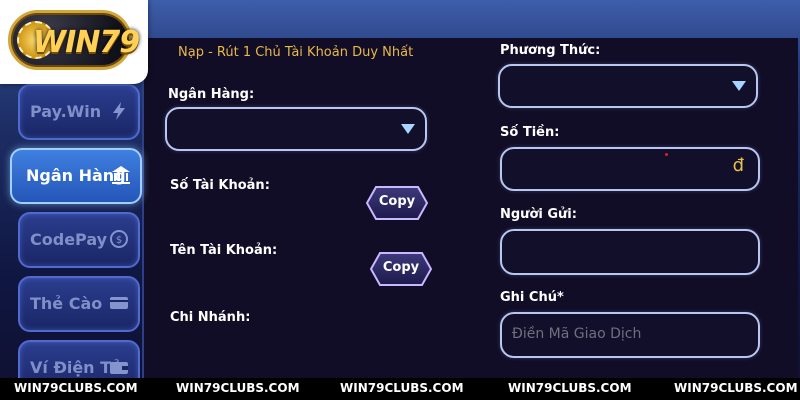 The image size is (800, 400). I want to click on cursor-marker, so click(666, 154).